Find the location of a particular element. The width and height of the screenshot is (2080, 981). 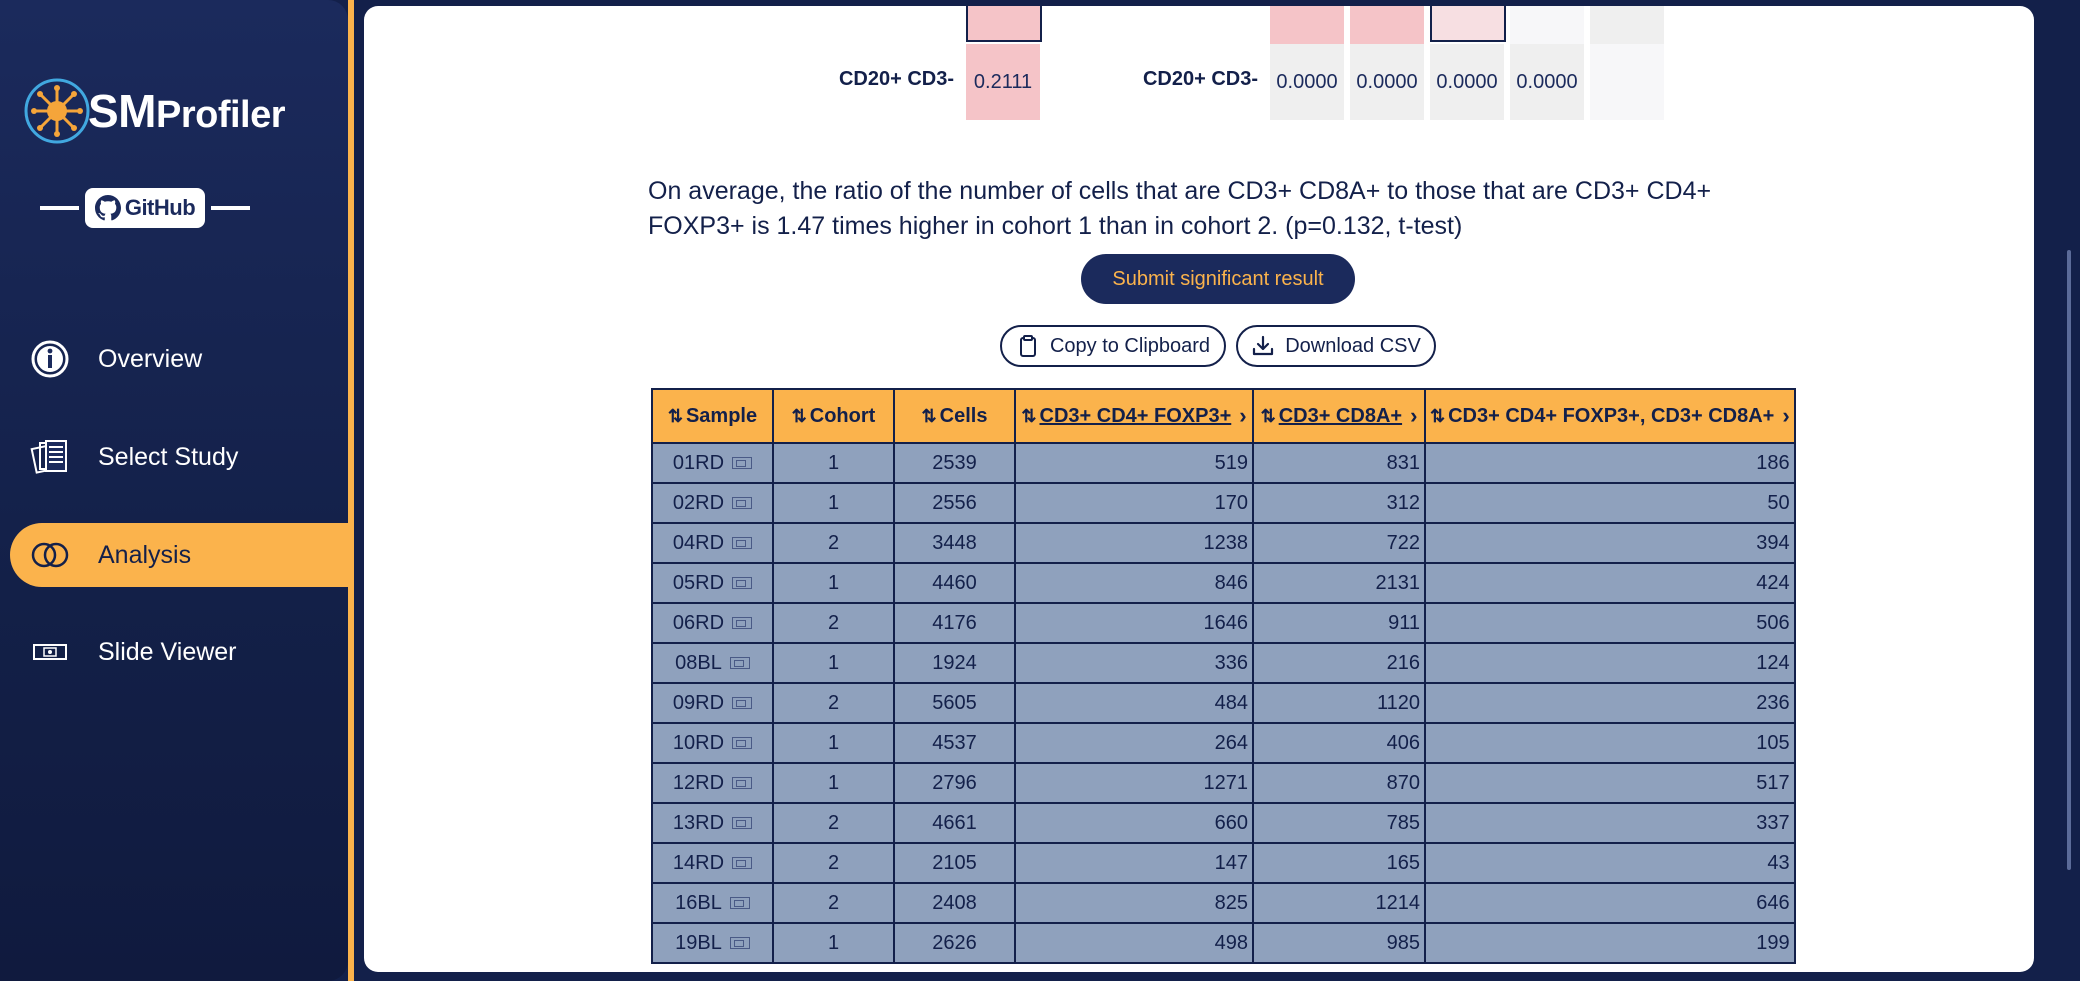

cell-foxp3: 264 is located at coordinates (1134, 743).